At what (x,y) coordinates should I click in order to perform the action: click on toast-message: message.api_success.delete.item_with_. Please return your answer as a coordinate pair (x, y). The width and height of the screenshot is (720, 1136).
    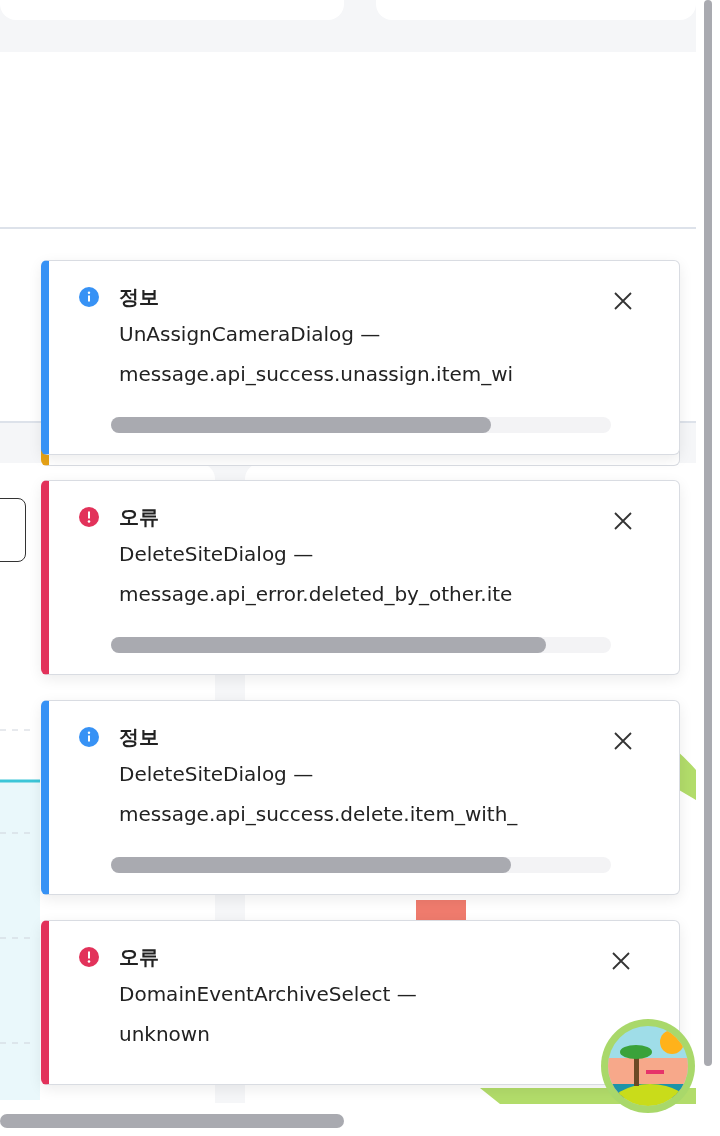
    Looking at the image, I should click on (319, 814).